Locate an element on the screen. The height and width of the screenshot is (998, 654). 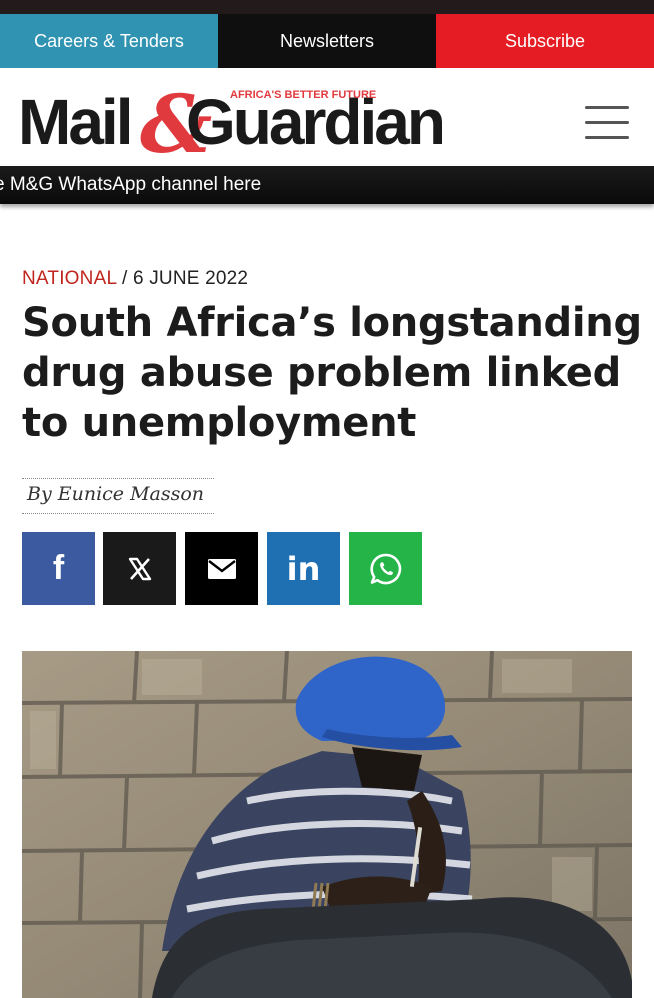
whatsapp-icon is located at coordinates (385, 568).